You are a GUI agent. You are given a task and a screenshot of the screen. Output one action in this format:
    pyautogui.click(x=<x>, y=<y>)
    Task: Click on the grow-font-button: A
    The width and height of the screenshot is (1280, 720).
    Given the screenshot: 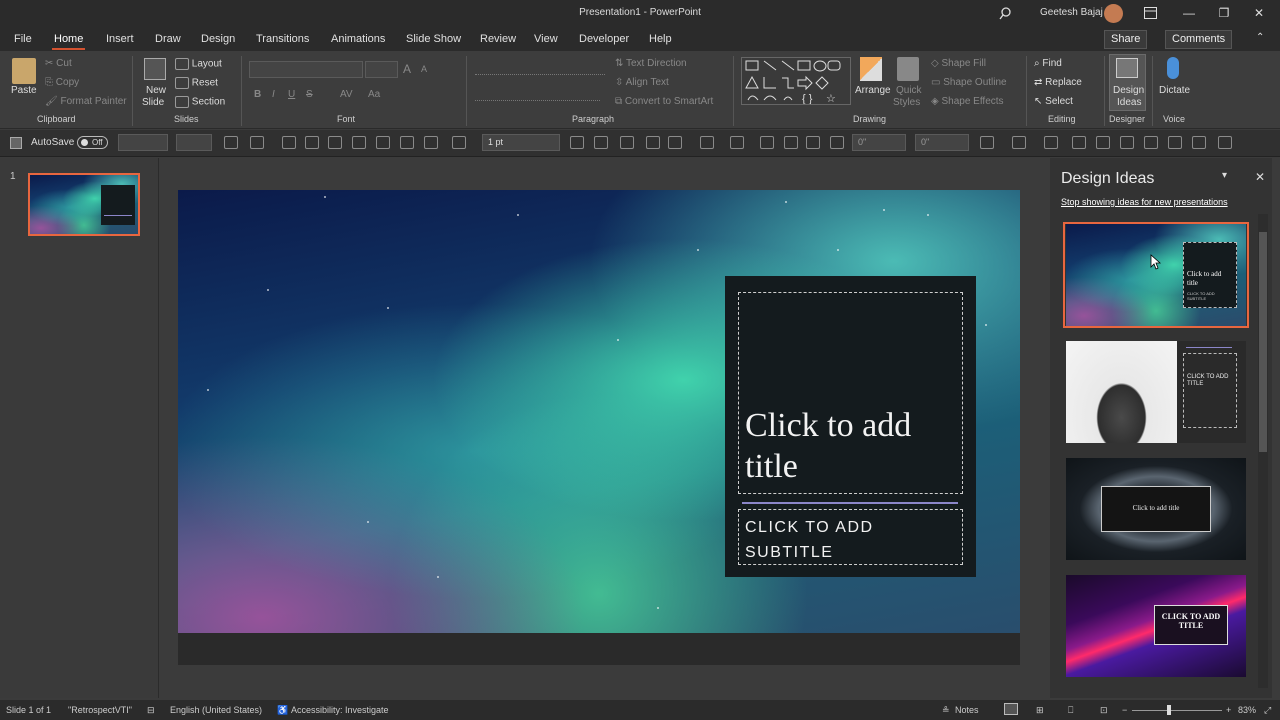 What is the action you would take?
    pyautogui.click(x=407, y=69)
    